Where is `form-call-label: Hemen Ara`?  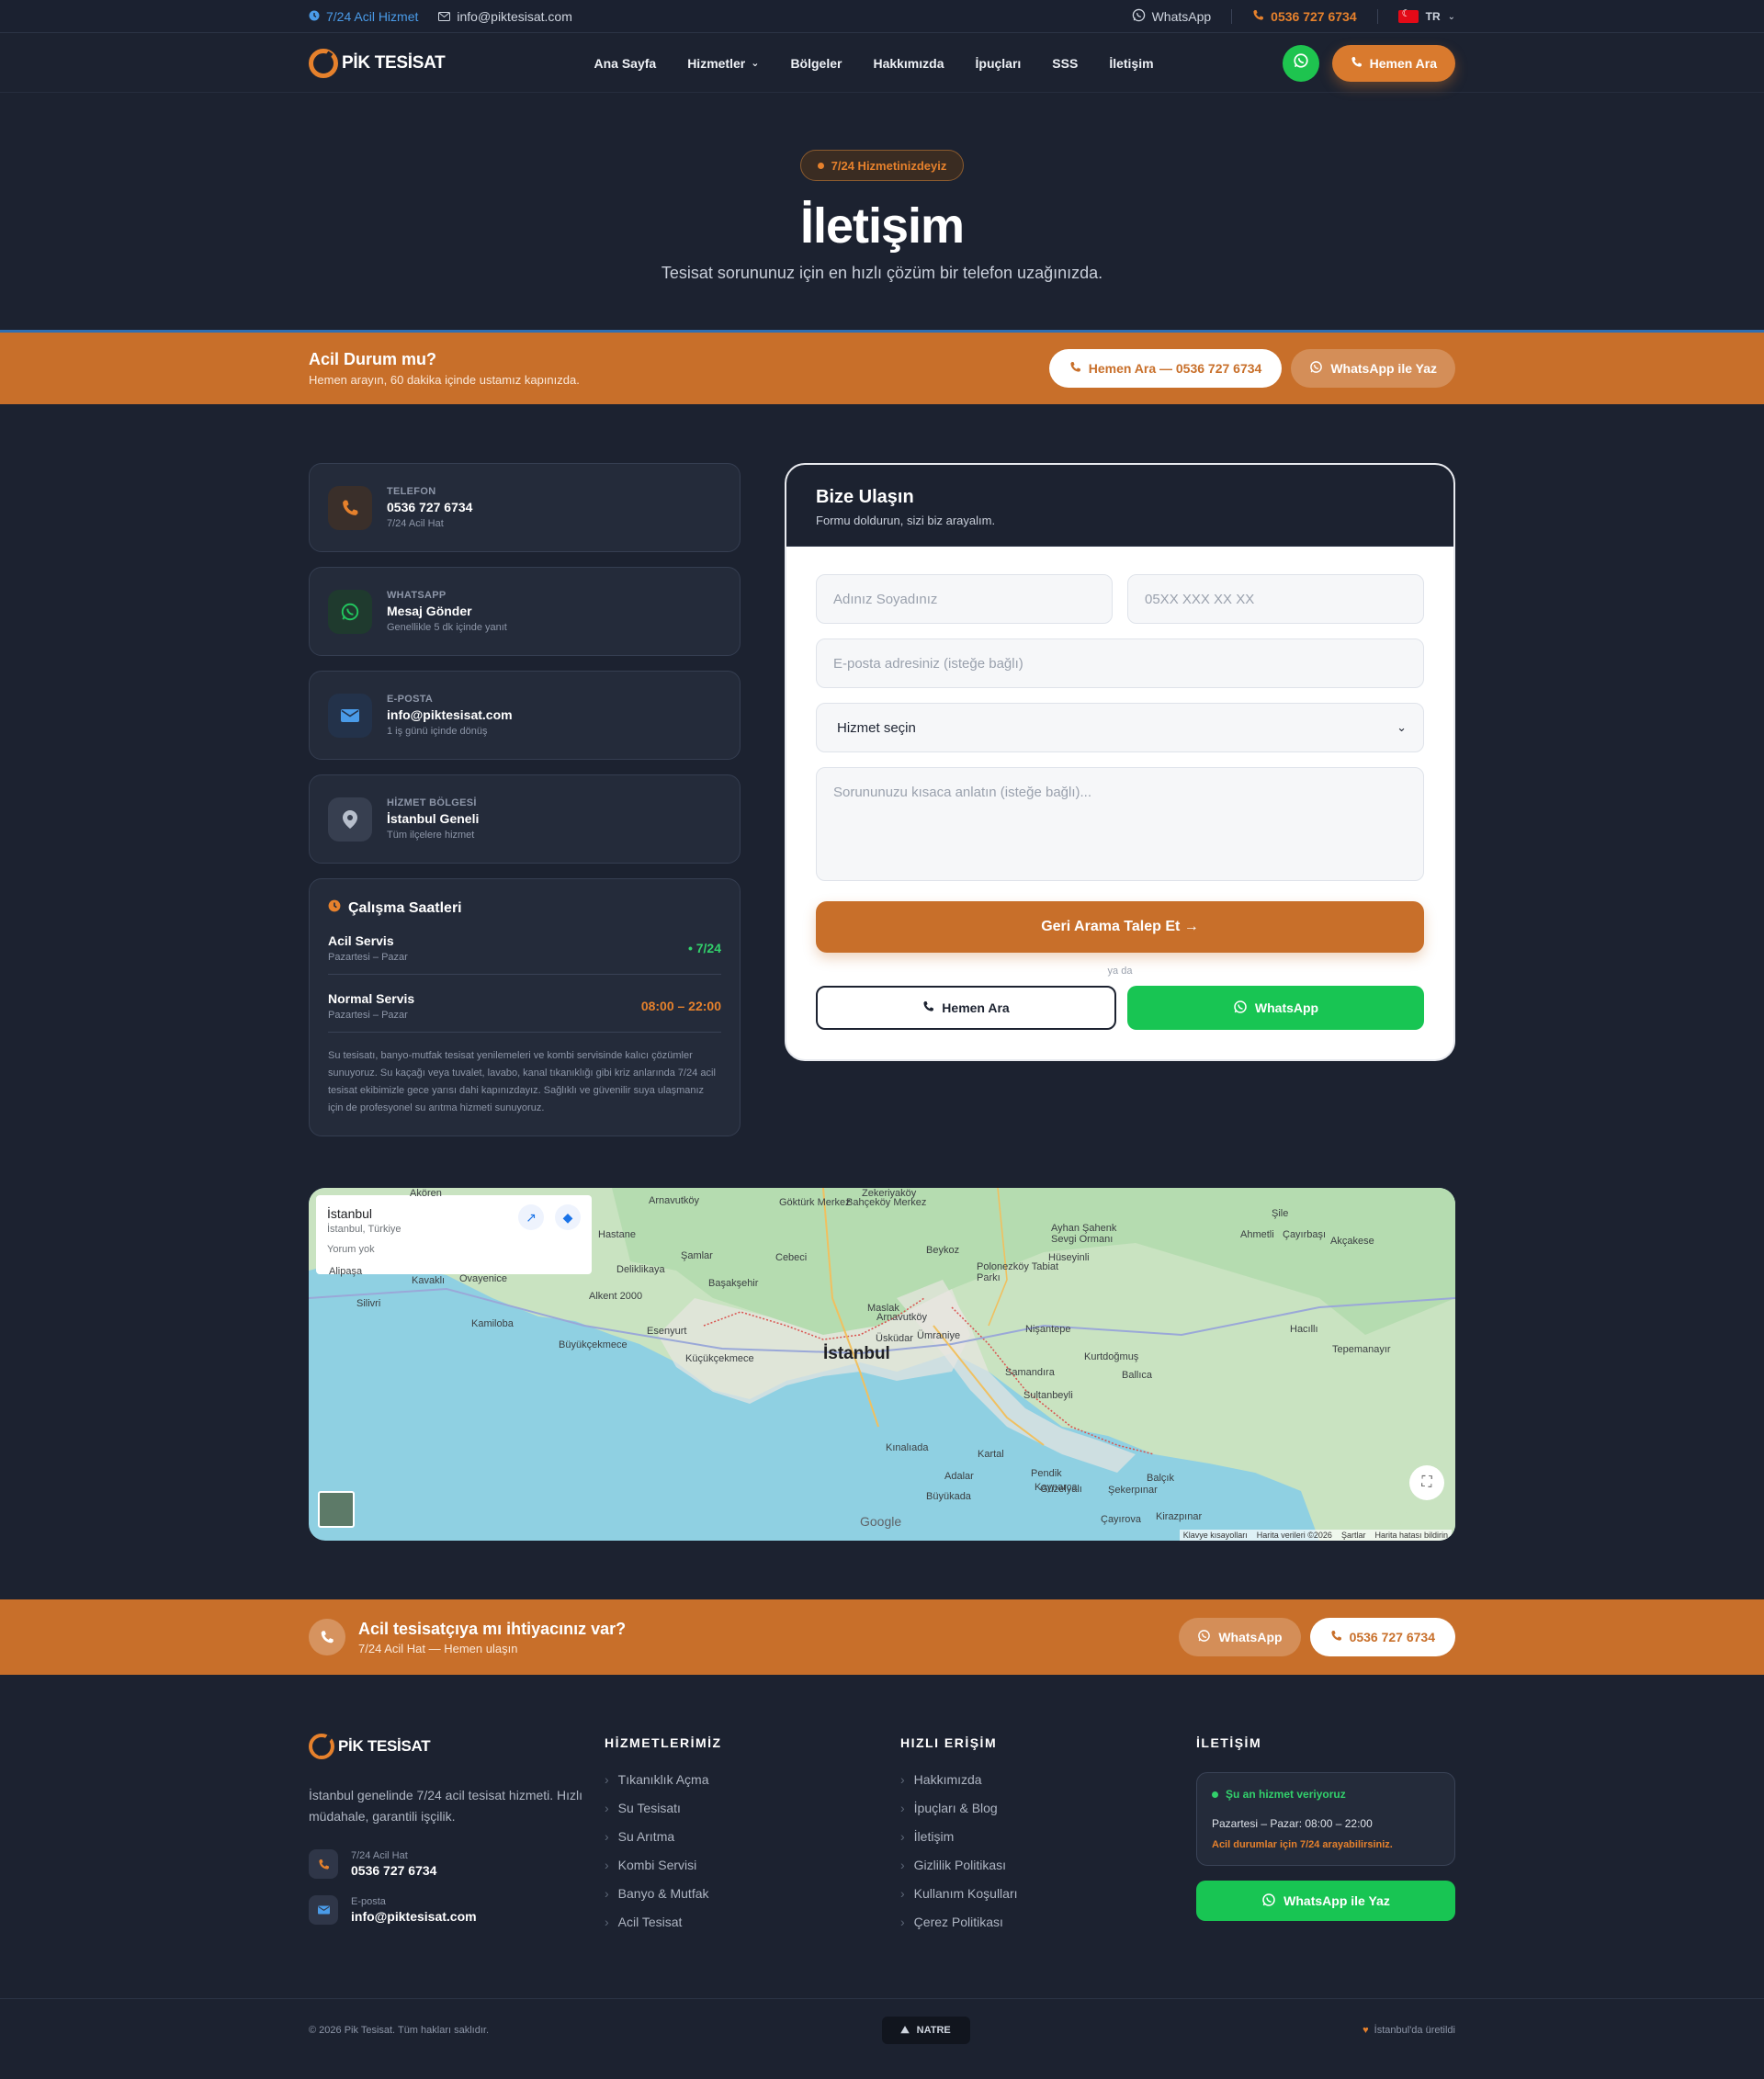 form-call-label: Hemen Ara is located at coordinates (976, 1007).